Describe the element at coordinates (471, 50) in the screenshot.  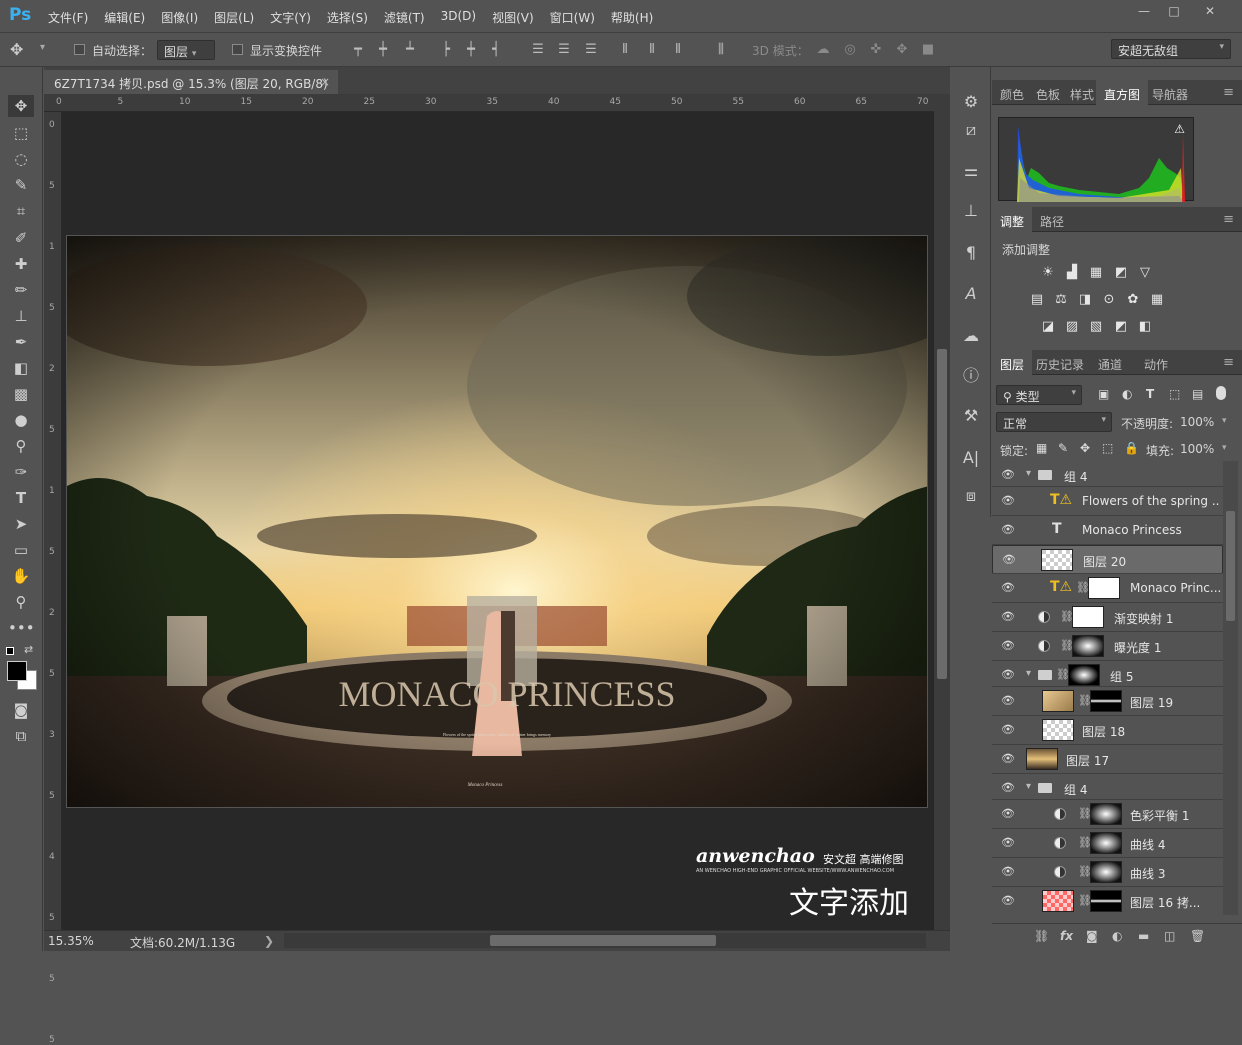
I see `align-hcenter-icon: ┿` at that location.